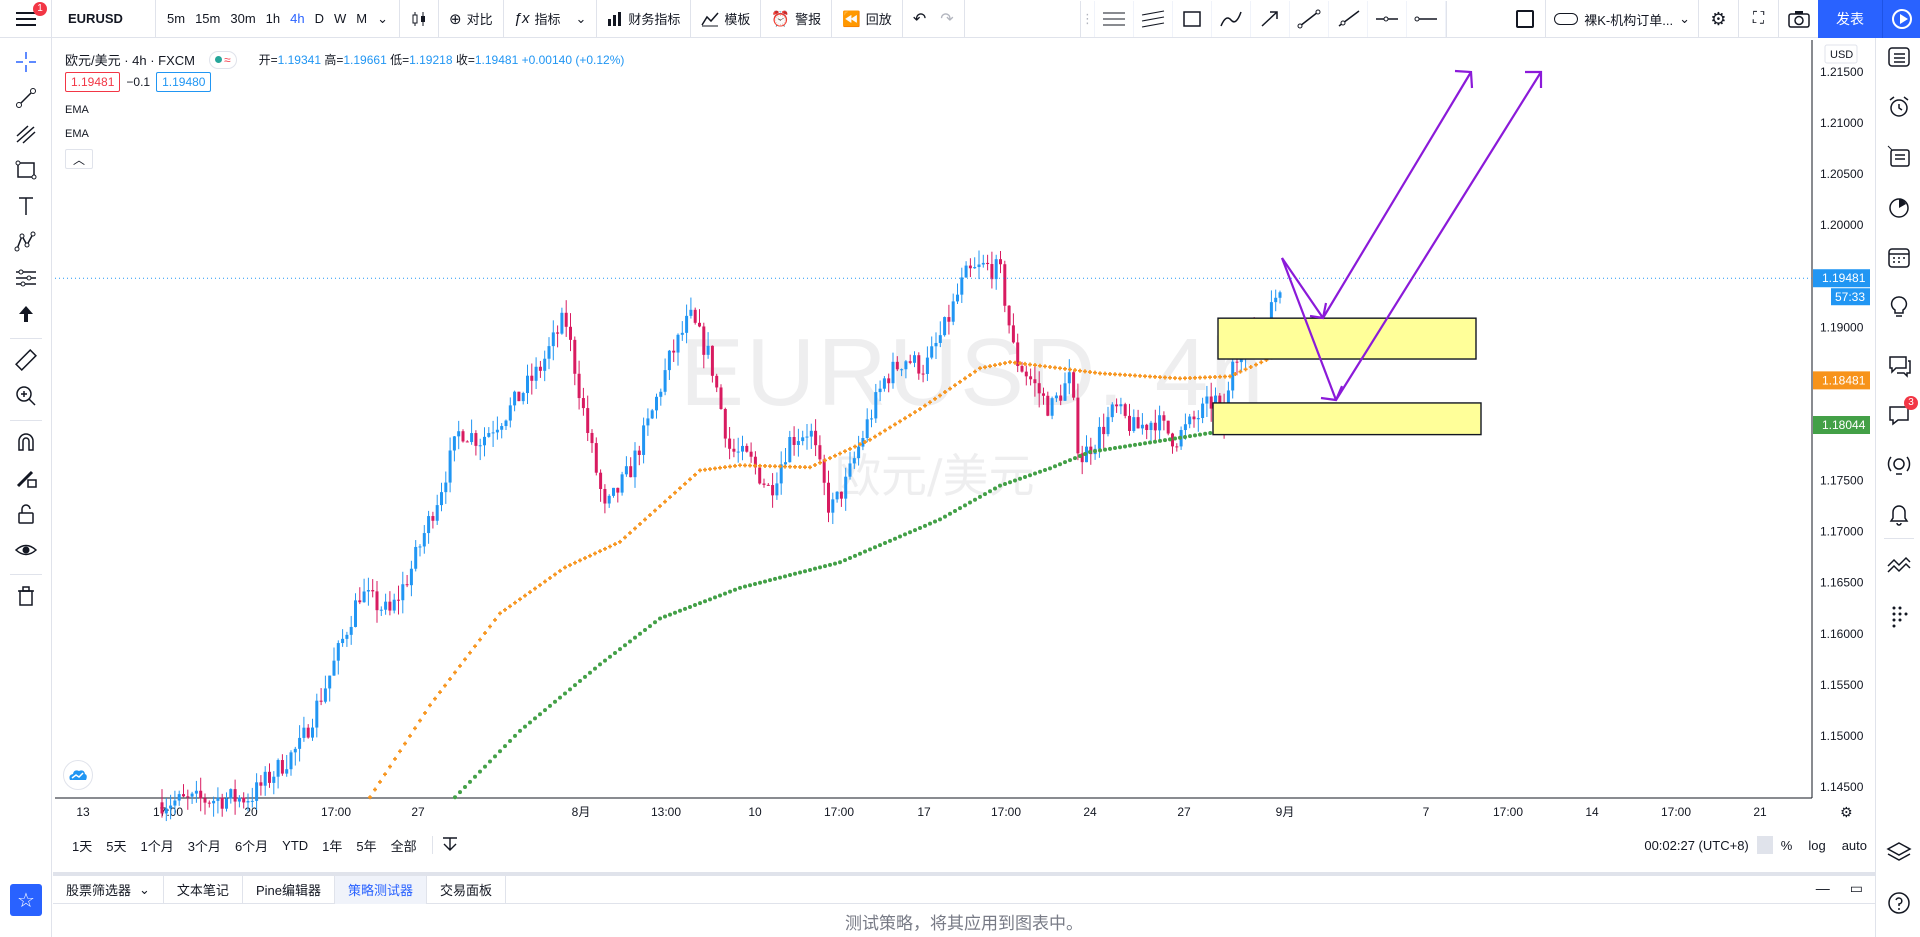 This screenshot has width=1920, height=937. What do you see at coordinates (1787, 845) in the screenshot?
I see `percent-scale-toggle: %` at bounding box center [1787, 845].